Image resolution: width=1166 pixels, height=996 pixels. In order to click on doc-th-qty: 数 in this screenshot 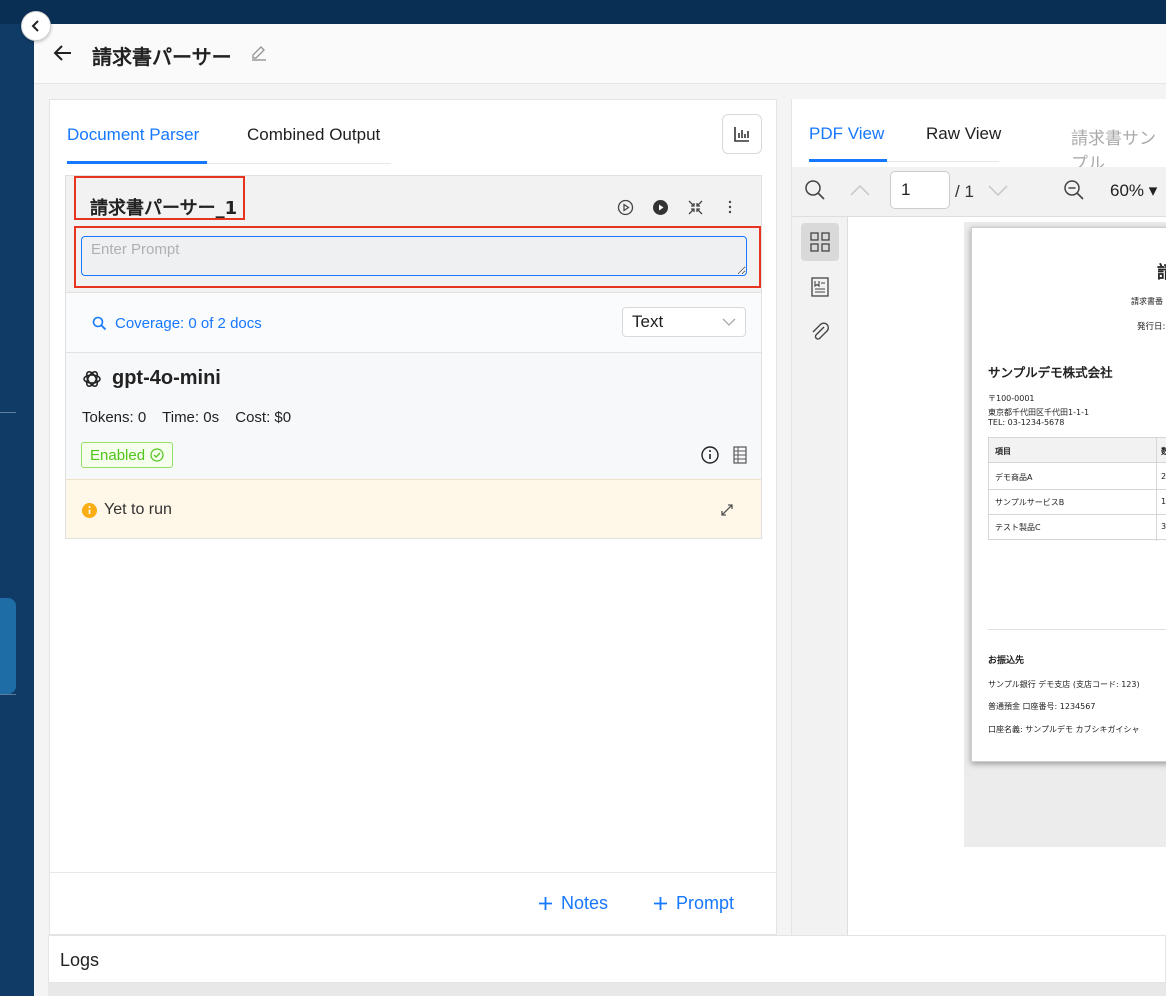, I will do `click(1163, 451)`.